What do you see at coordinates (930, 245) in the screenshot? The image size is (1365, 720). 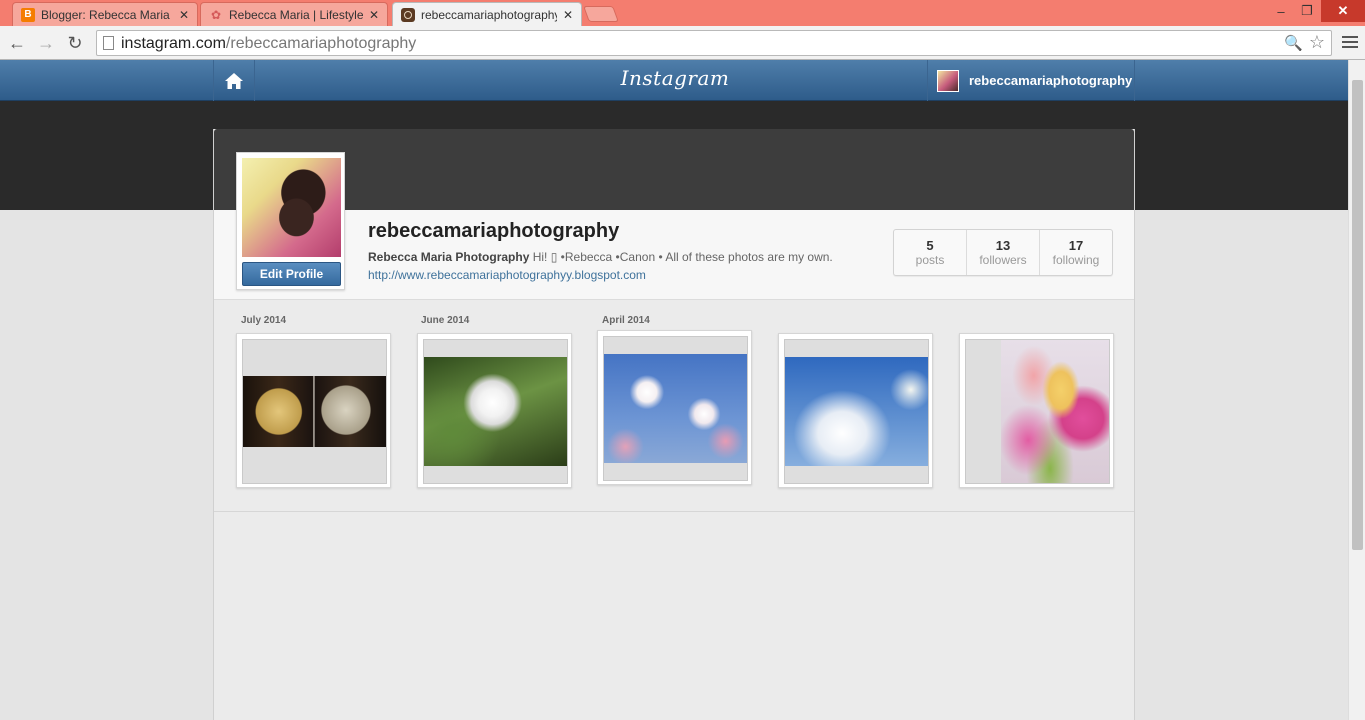 I see `stat-value: 5` at bounding box center [930, 245].